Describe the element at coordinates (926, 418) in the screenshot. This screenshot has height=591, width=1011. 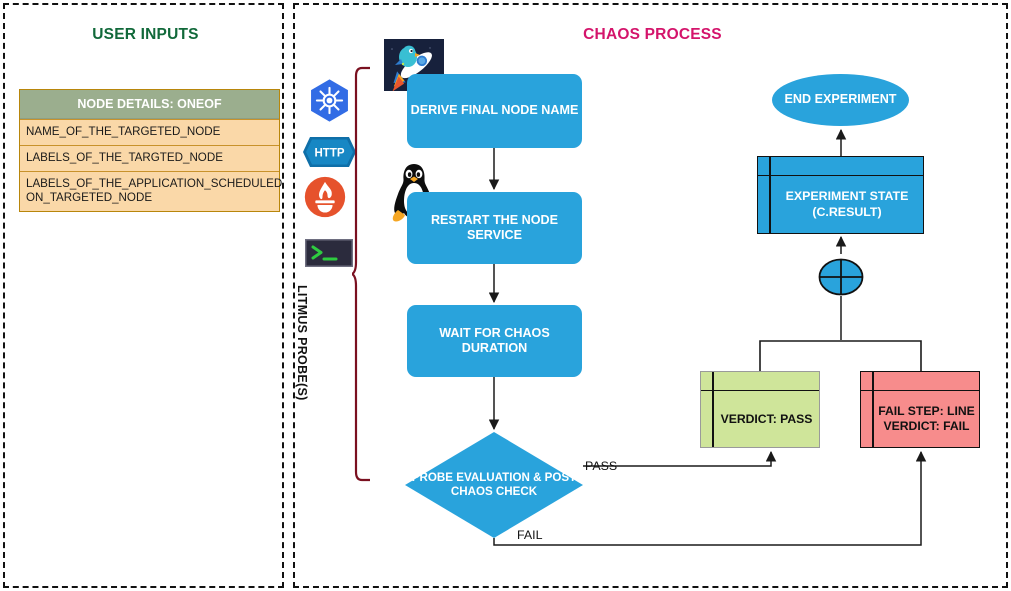
I see `verdict-fail-label: FAIL STEP: LINE VERDICT: FAIL` at that location.